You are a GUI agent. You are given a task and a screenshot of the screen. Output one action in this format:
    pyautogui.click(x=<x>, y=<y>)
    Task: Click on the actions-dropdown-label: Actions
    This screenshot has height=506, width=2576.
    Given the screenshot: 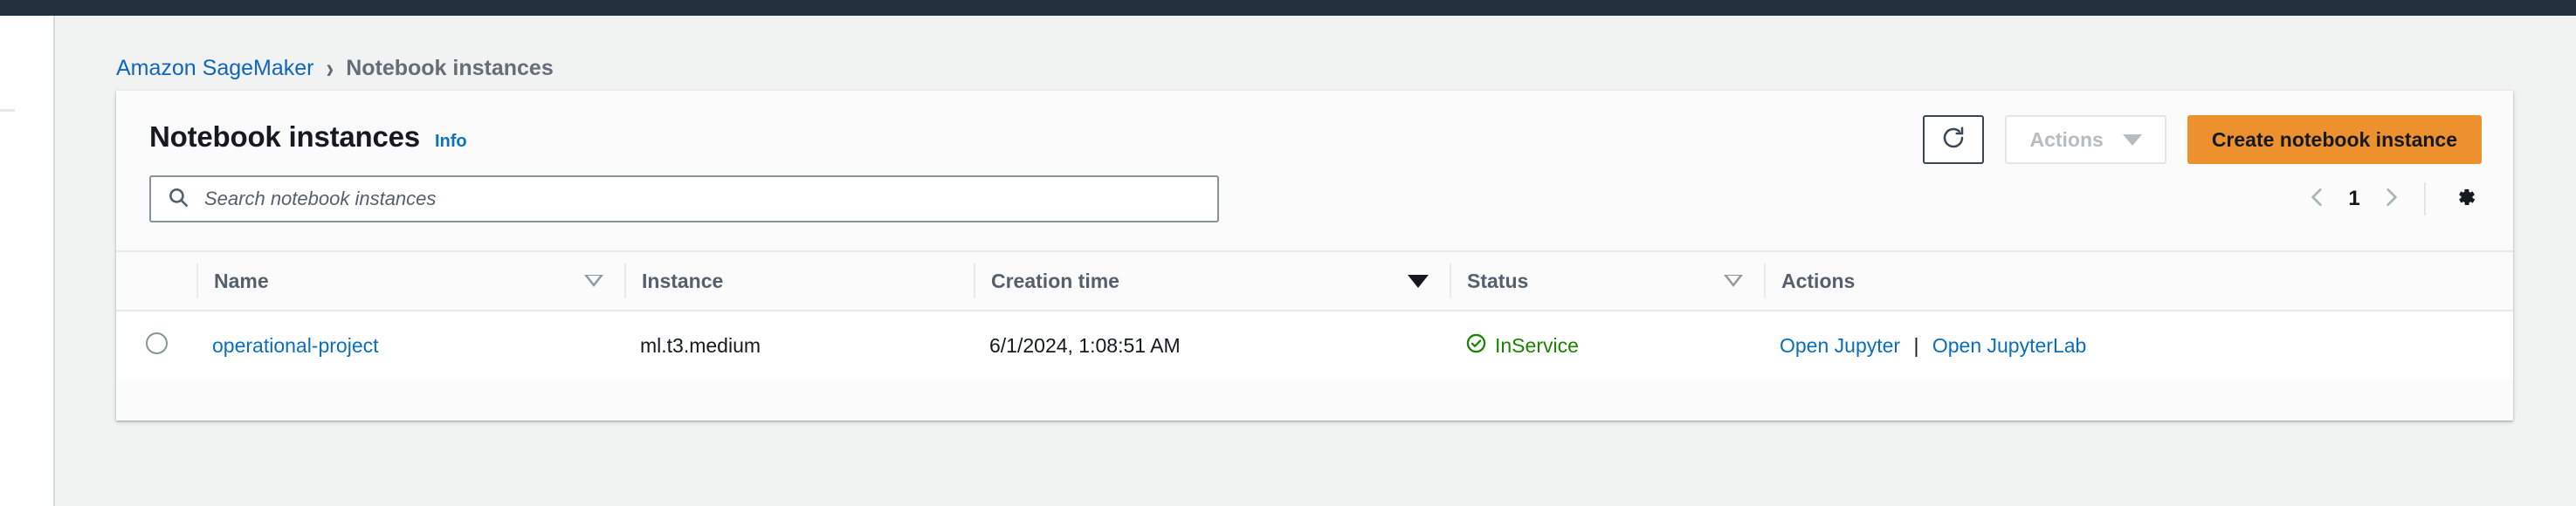 What is the action you would take?
    pyautogui.click(x=2066, y=139)
    